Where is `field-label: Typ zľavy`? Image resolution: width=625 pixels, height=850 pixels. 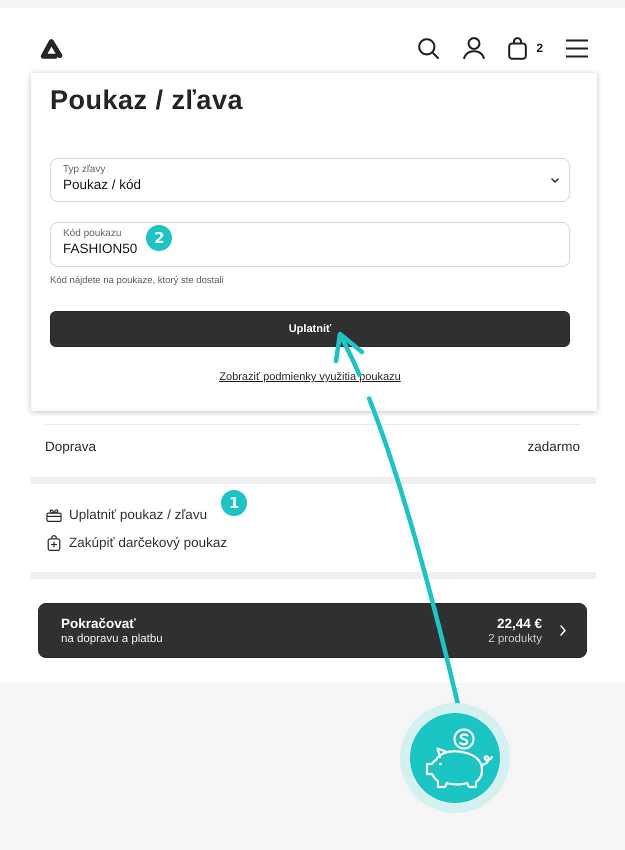 field-label: Typ zľavy is located at coordinates (84, 170).